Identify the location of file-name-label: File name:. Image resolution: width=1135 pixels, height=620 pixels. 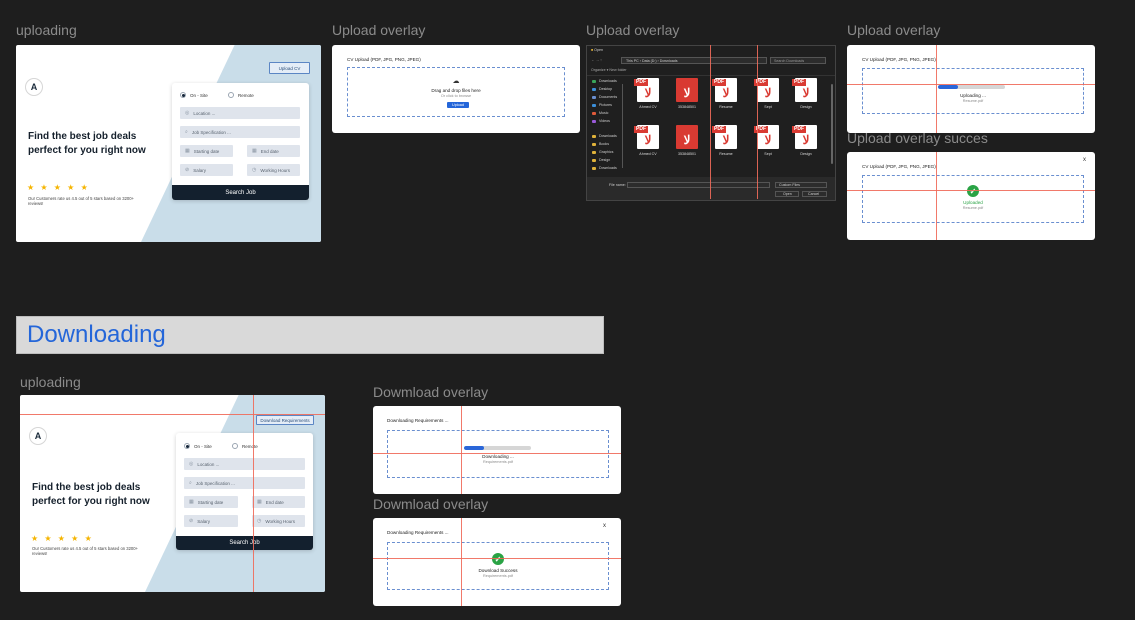
(617, 185).